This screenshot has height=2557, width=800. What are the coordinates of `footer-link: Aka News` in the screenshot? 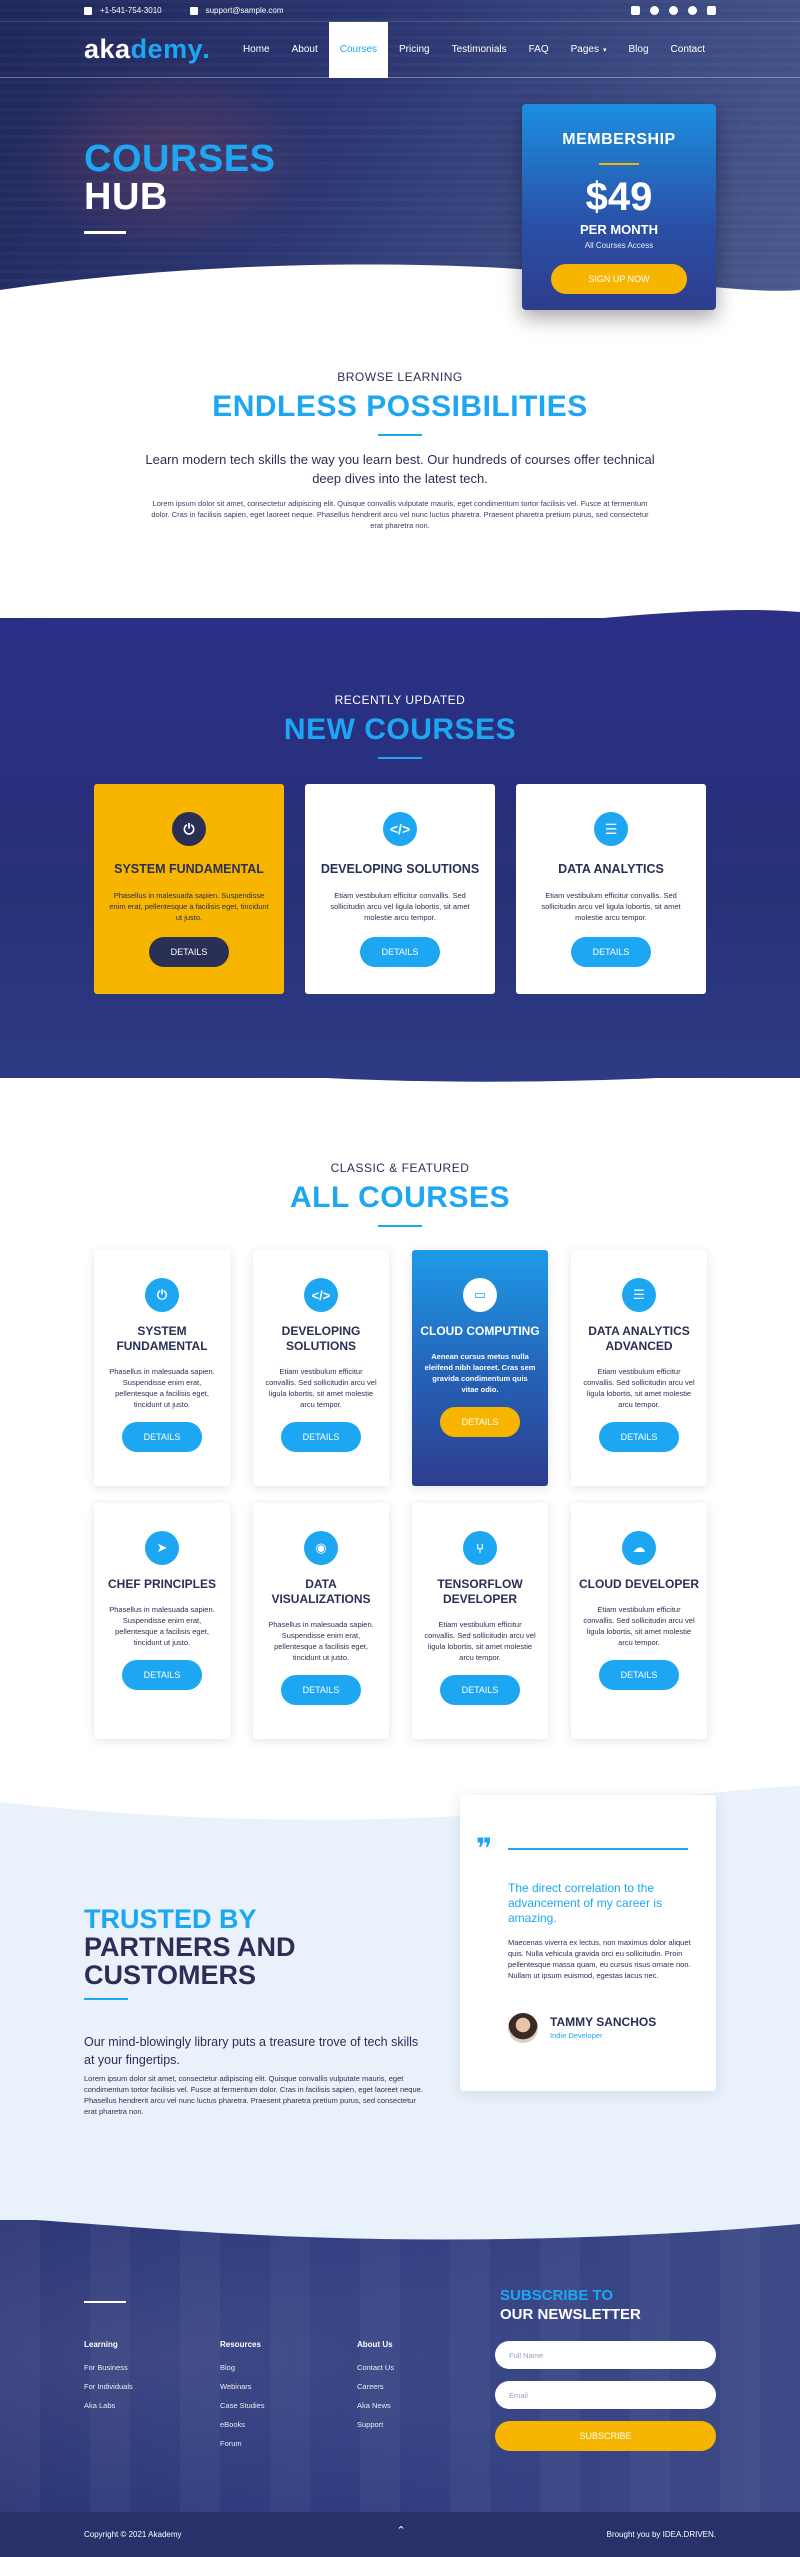 It's located at (375, 2405).